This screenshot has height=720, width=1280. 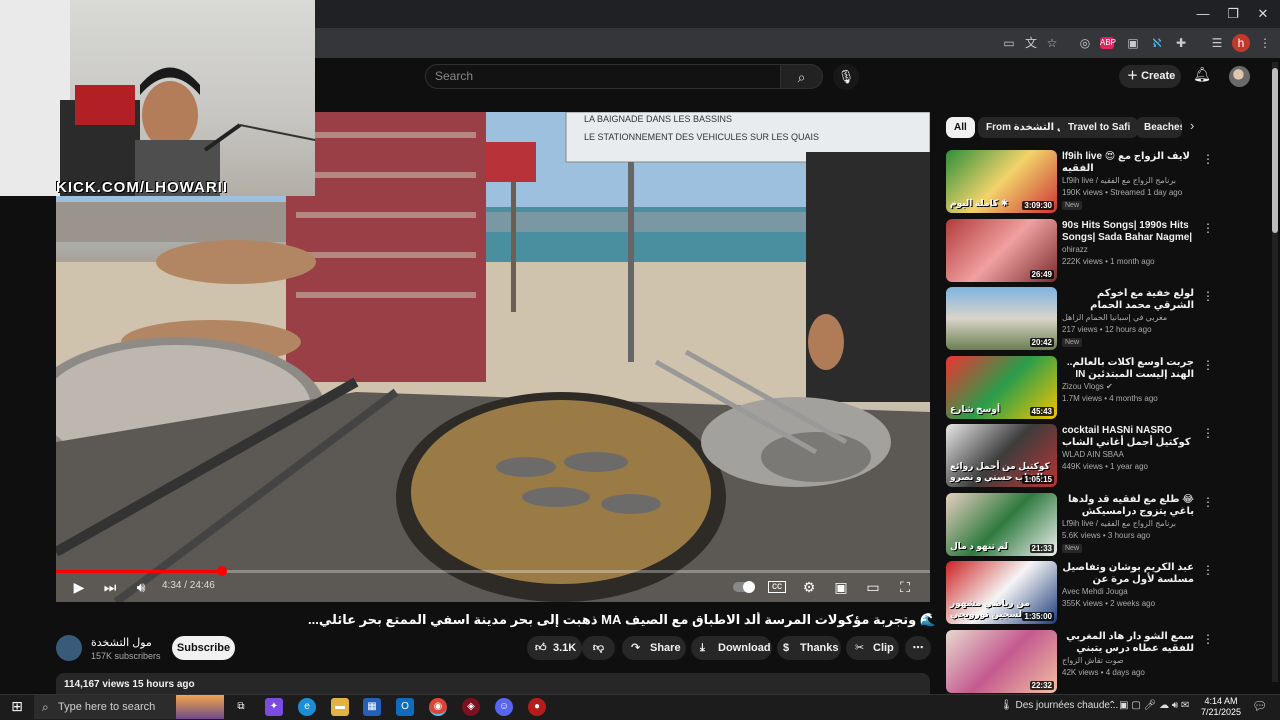 What do you see at coordinates (1128, 660) in the screenshot?
I see `related-channel: صوت تقاش الزواج` at bounding box center [1128, 660].